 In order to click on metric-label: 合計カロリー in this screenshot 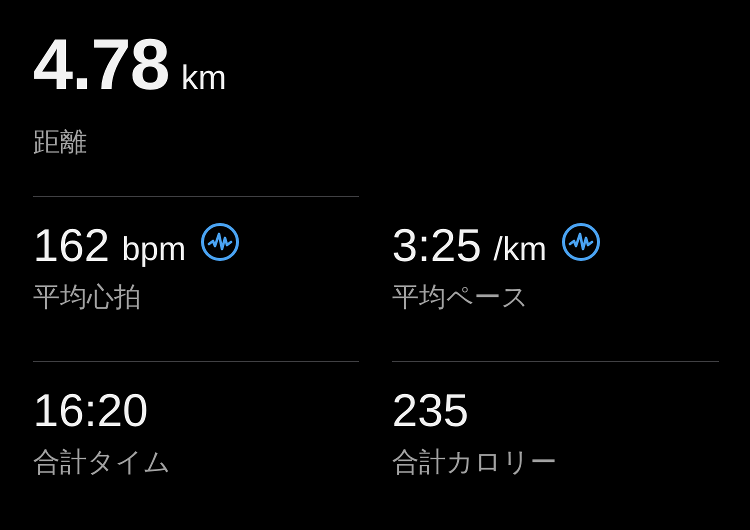, I will do `click(475, 462)`.